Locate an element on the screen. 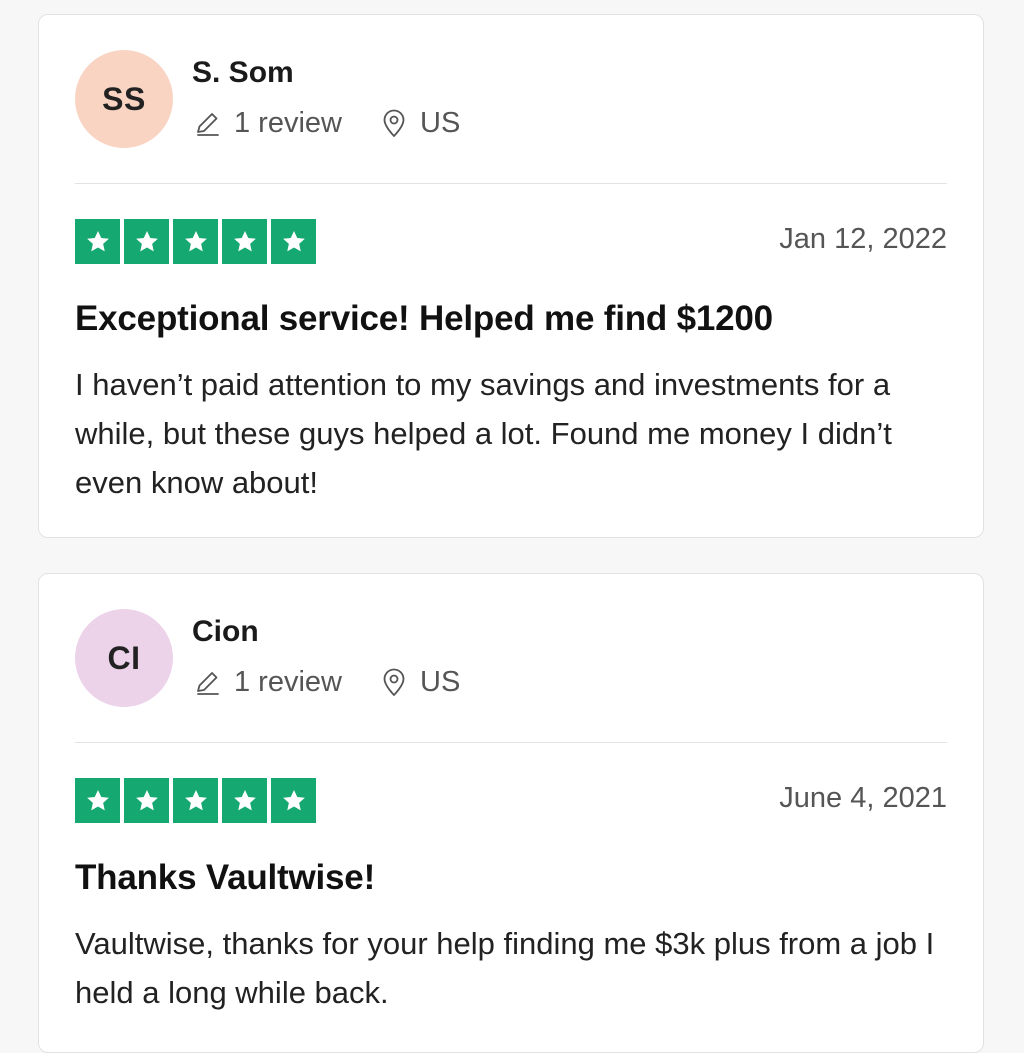  reviewer-name: S. Som is located at coordinates (243, 73).